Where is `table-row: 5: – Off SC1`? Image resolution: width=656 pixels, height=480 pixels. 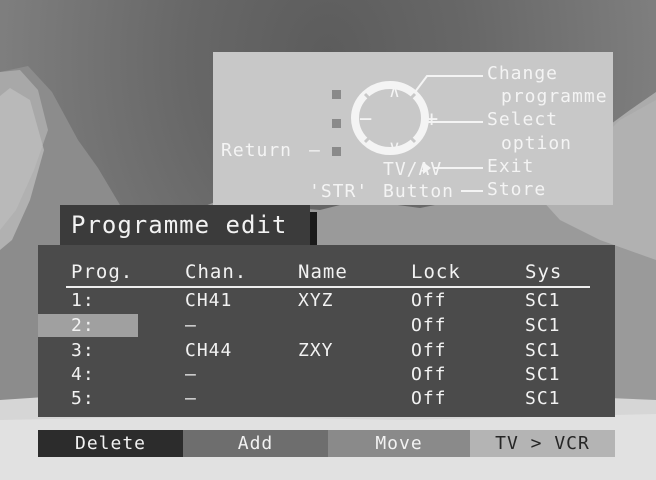 table-row: 5: – Off SC1 is located at coordinates (326, 398).